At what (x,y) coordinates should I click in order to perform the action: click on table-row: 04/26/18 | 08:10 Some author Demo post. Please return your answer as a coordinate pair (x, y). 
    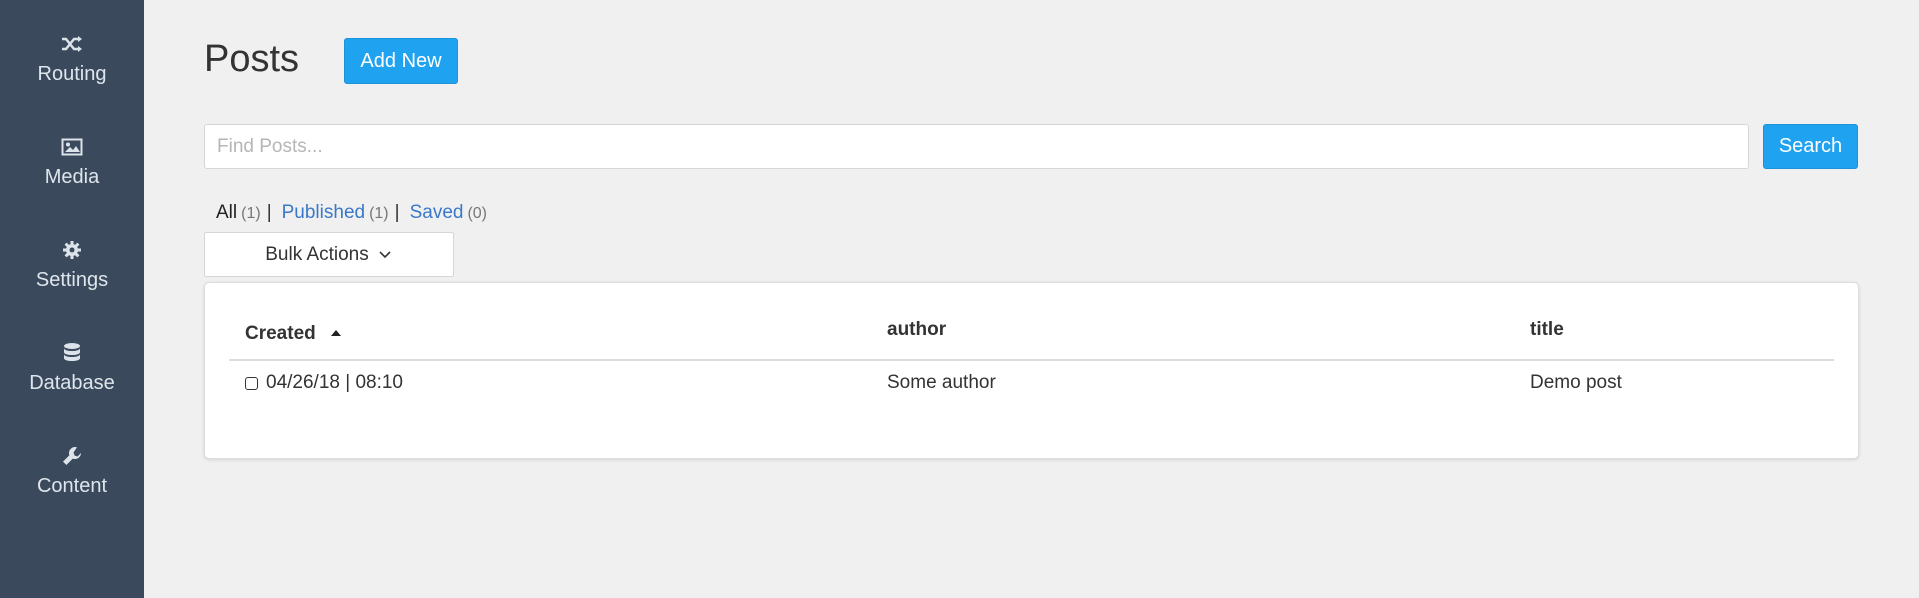
    Looking at the image, I should click on (1031, 381).